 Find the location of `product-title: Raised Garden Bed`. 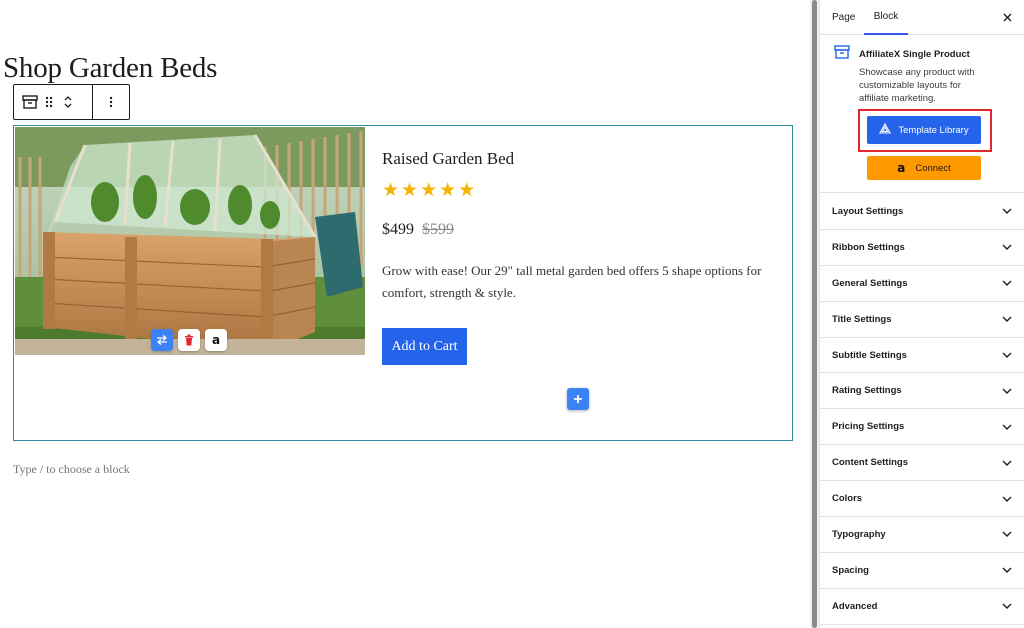

product-title: Raised Garden Bed is located at coordinates (448, 159).